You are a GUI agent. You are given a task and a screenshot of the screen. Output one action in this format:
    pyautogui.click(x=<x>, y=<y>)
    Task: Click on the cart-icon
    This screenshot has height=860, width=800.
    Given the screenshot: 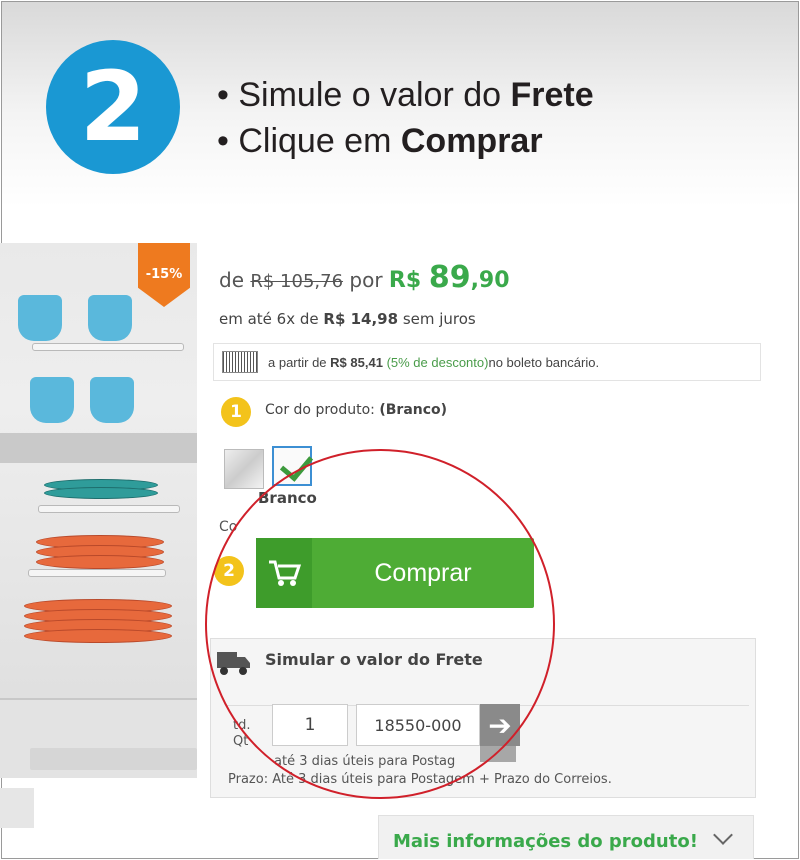 What is the action you would take?
    pyautogui.click(x=284, y=573)
    